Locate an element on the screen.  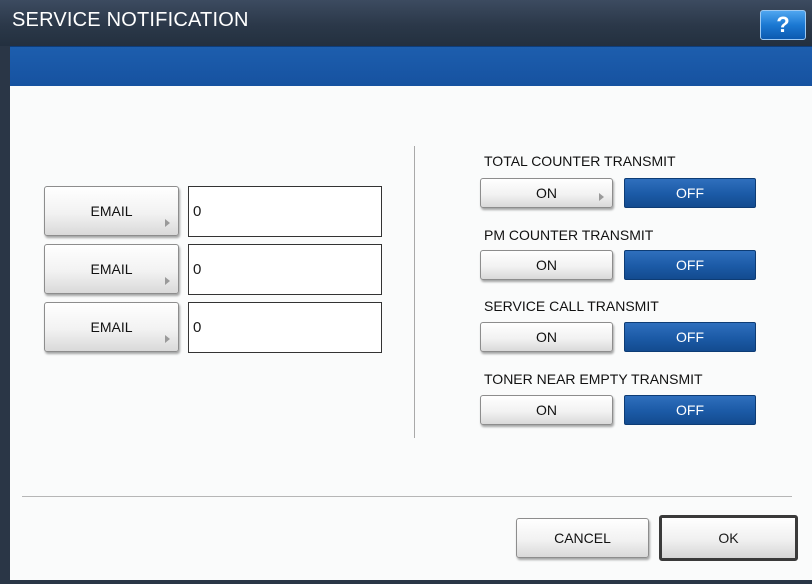
service-call-transmit-label: SERVICE CALL TRANSMIT is located at coordinates (571, 306).